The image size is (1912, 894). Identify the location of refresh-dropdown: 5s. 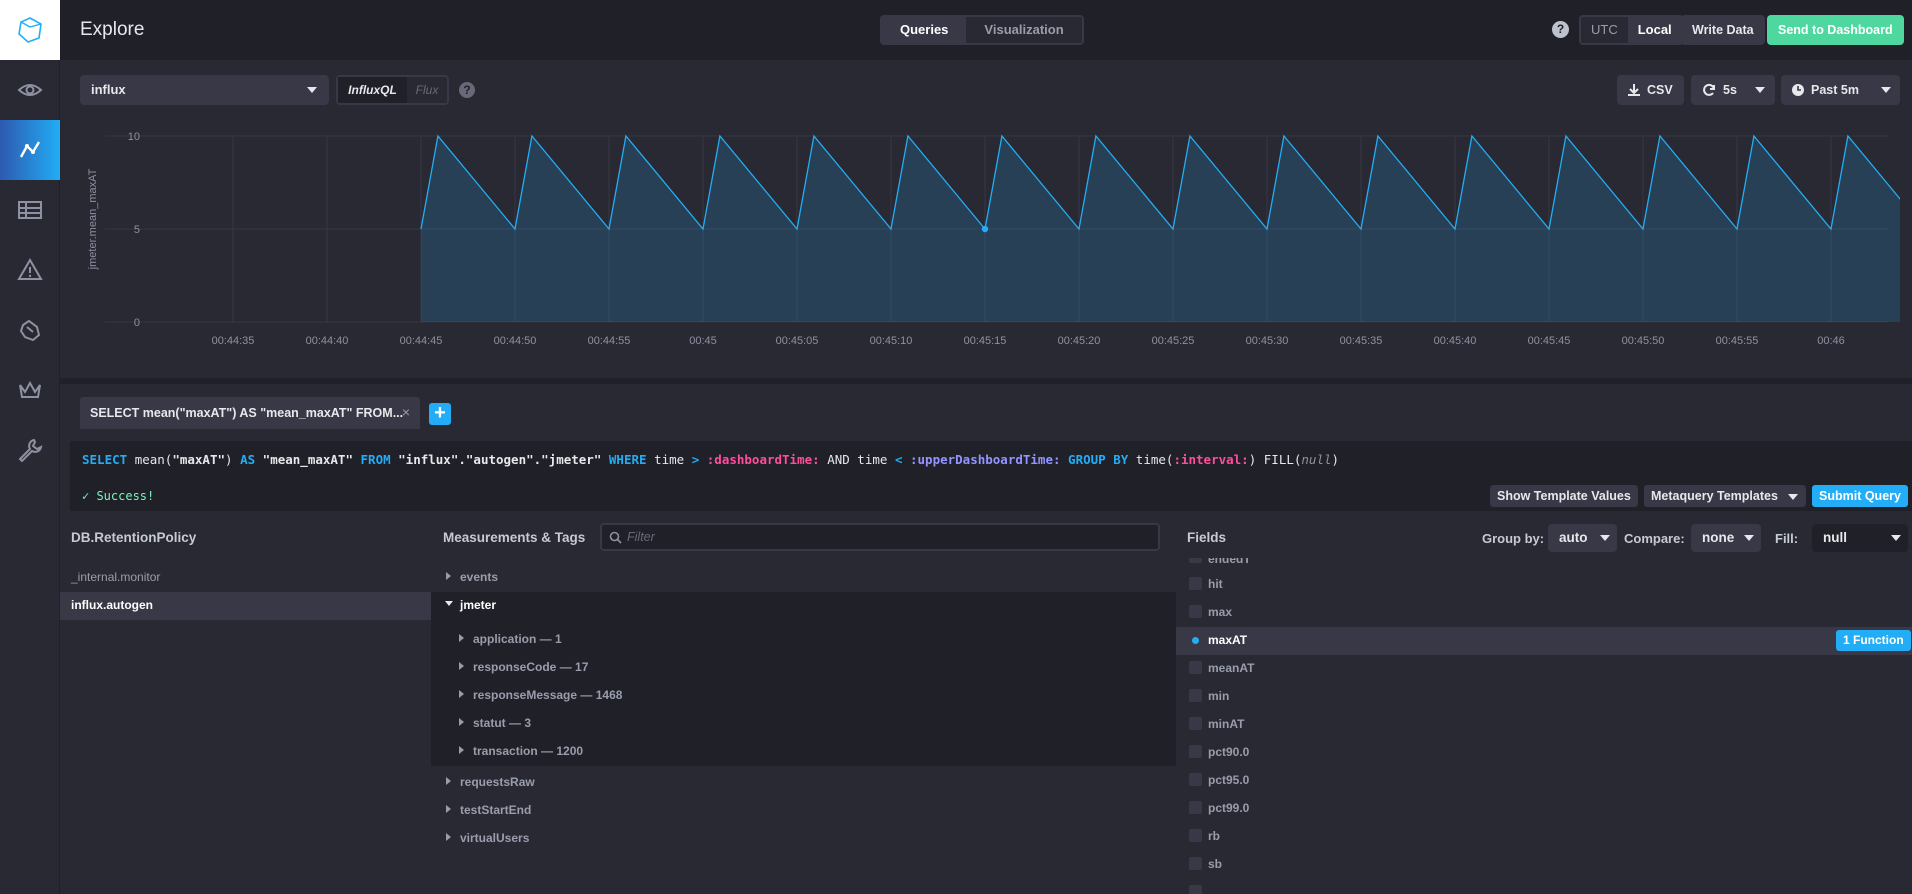
(1733, 90).